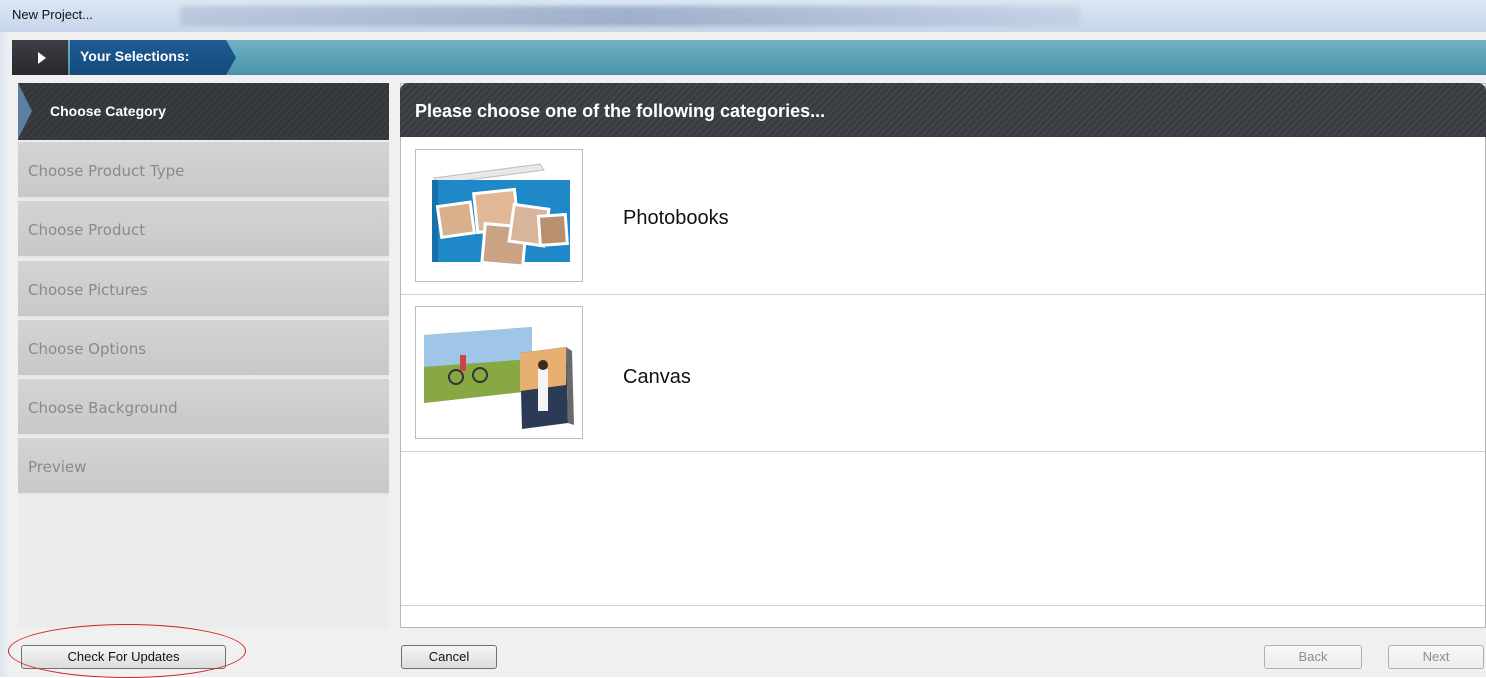 This screenshot has height=678, width=1486. I want to click on sidebar-step-label: Choose Background, so click(103, 408).